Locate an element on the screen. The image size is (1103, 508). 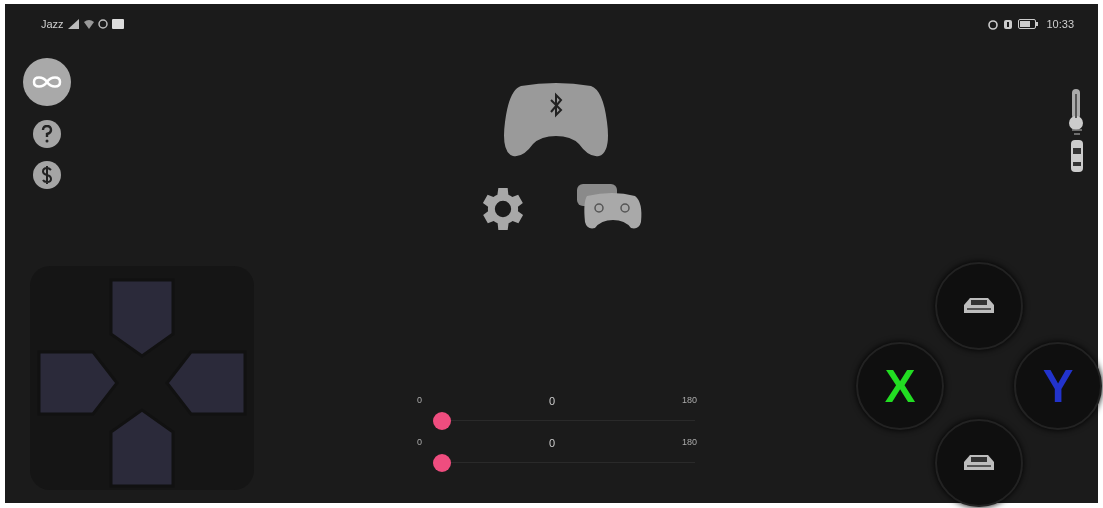
letter-button: X is located at coordinates (900, 386).